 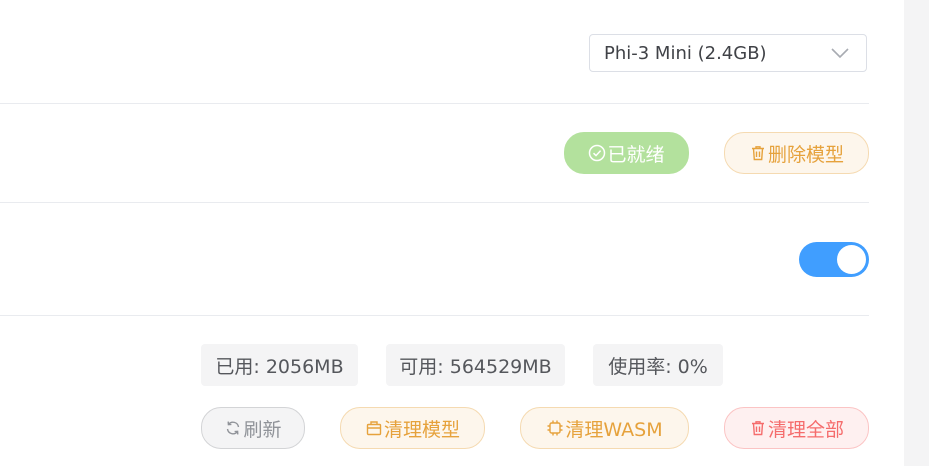 I want to click on delete-model-button: 删除模型, so click(x=796, y=153).